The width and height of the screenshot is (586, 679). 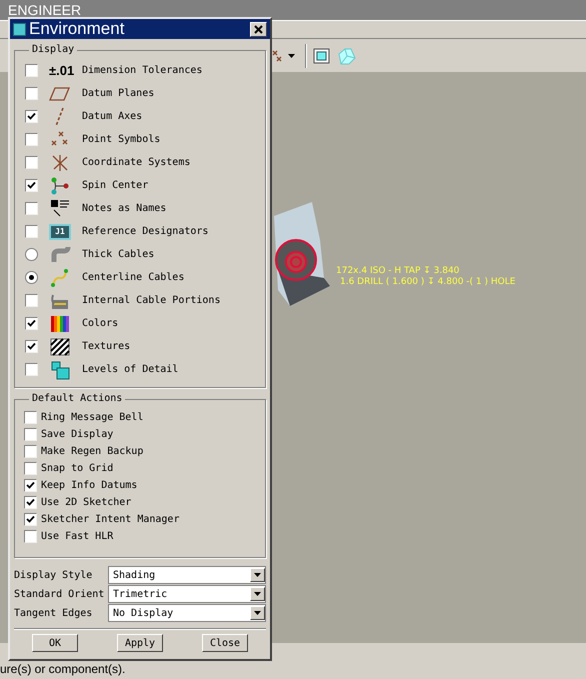 What do you see at coordinates (140, 643) in the screenshot?
I see `dialog-button: Apply` at bounding box center [140, 643].